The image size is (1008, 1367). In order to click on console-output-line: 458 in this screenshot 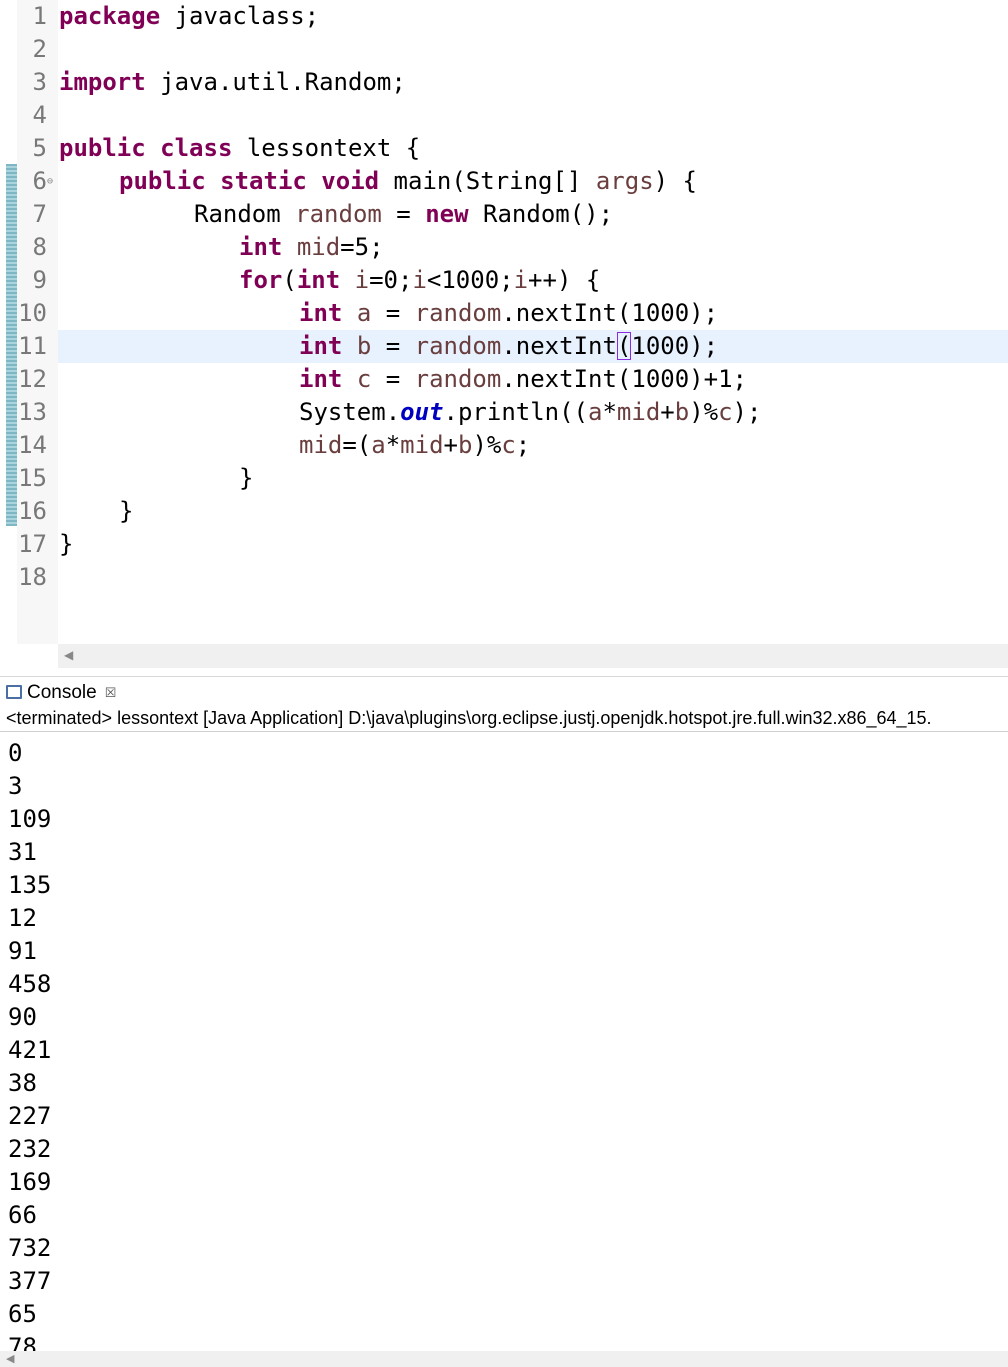, I will do `click(30, 984)`.